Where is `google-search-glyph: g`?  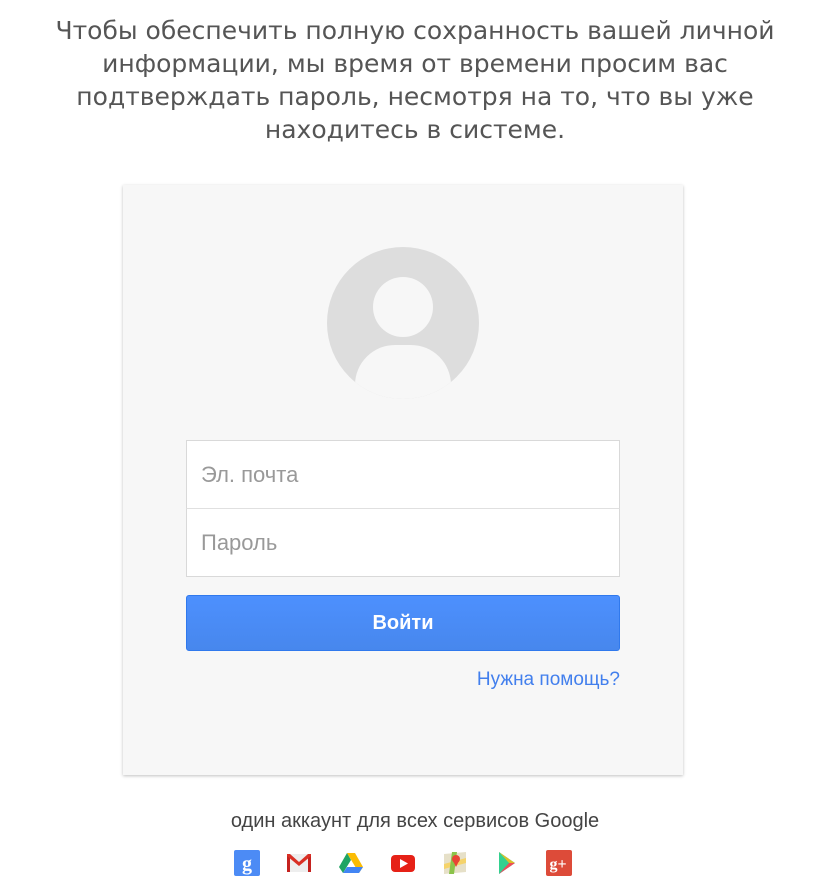 google-search-glyph: g is located at coordinates (247, 864).